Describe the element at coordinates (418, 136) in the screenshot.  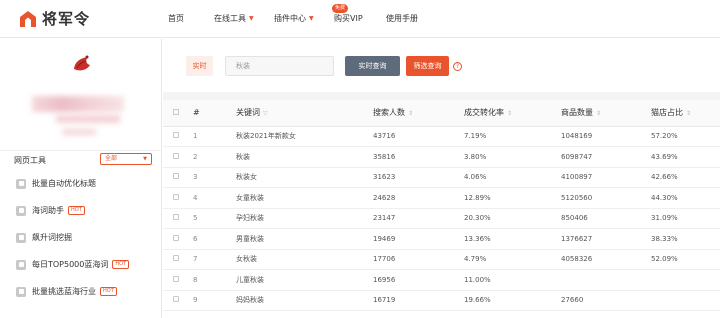
I see `row-search-count: 43716` at that location.